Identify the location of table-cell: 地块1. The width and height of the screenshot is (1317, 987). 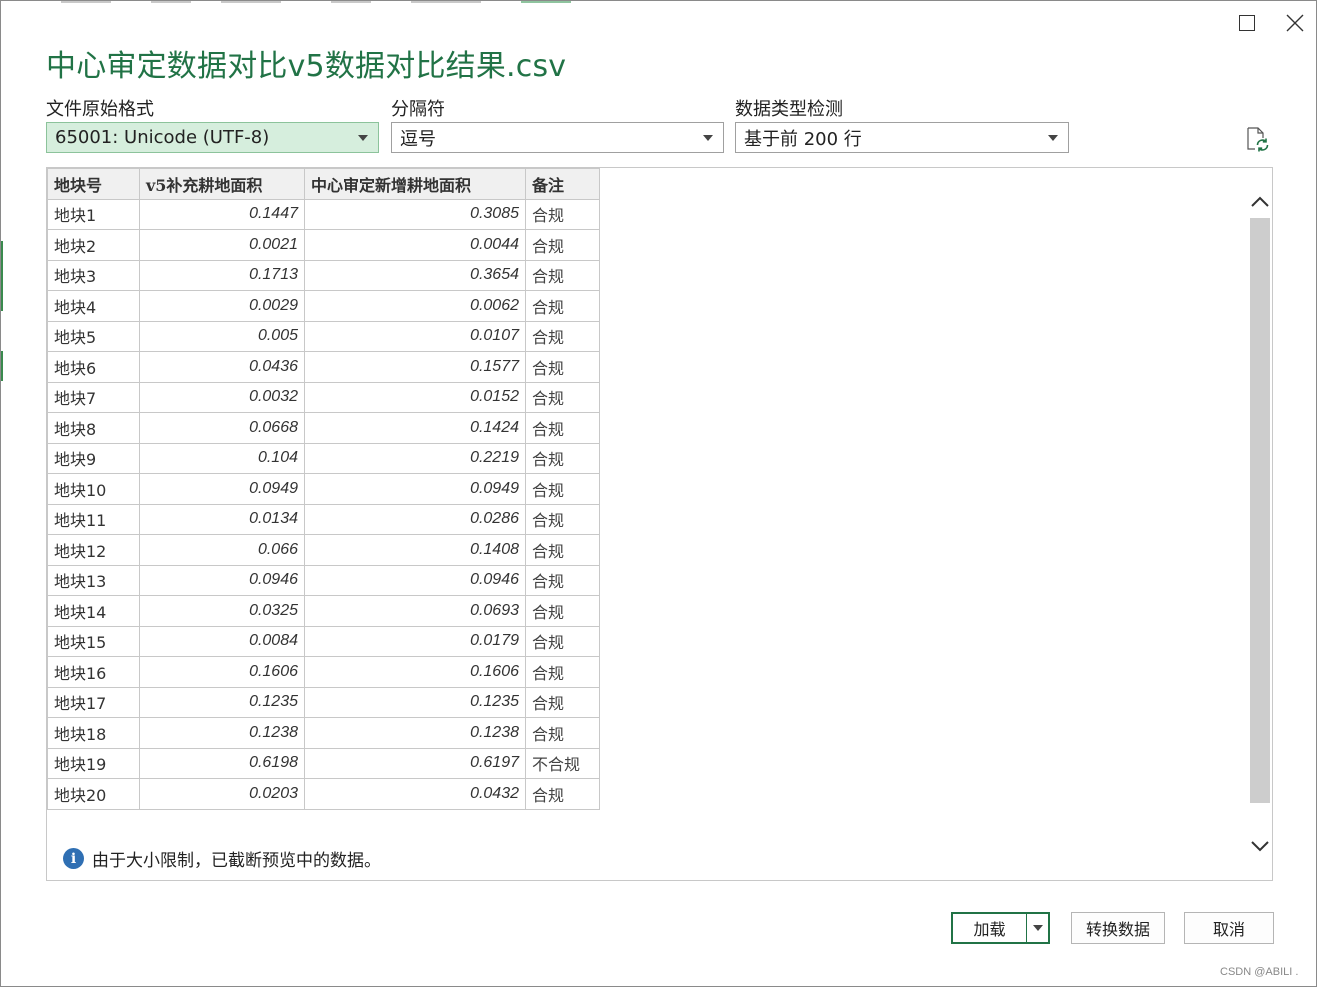
(93, 214).